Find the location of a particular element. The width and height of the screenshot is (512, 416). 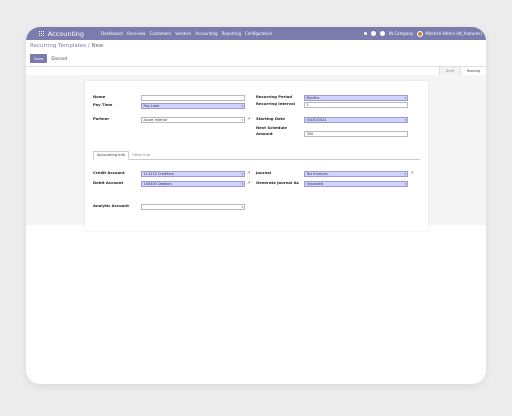

menu-vendors: Vendors is located at coordinates (183, 33).